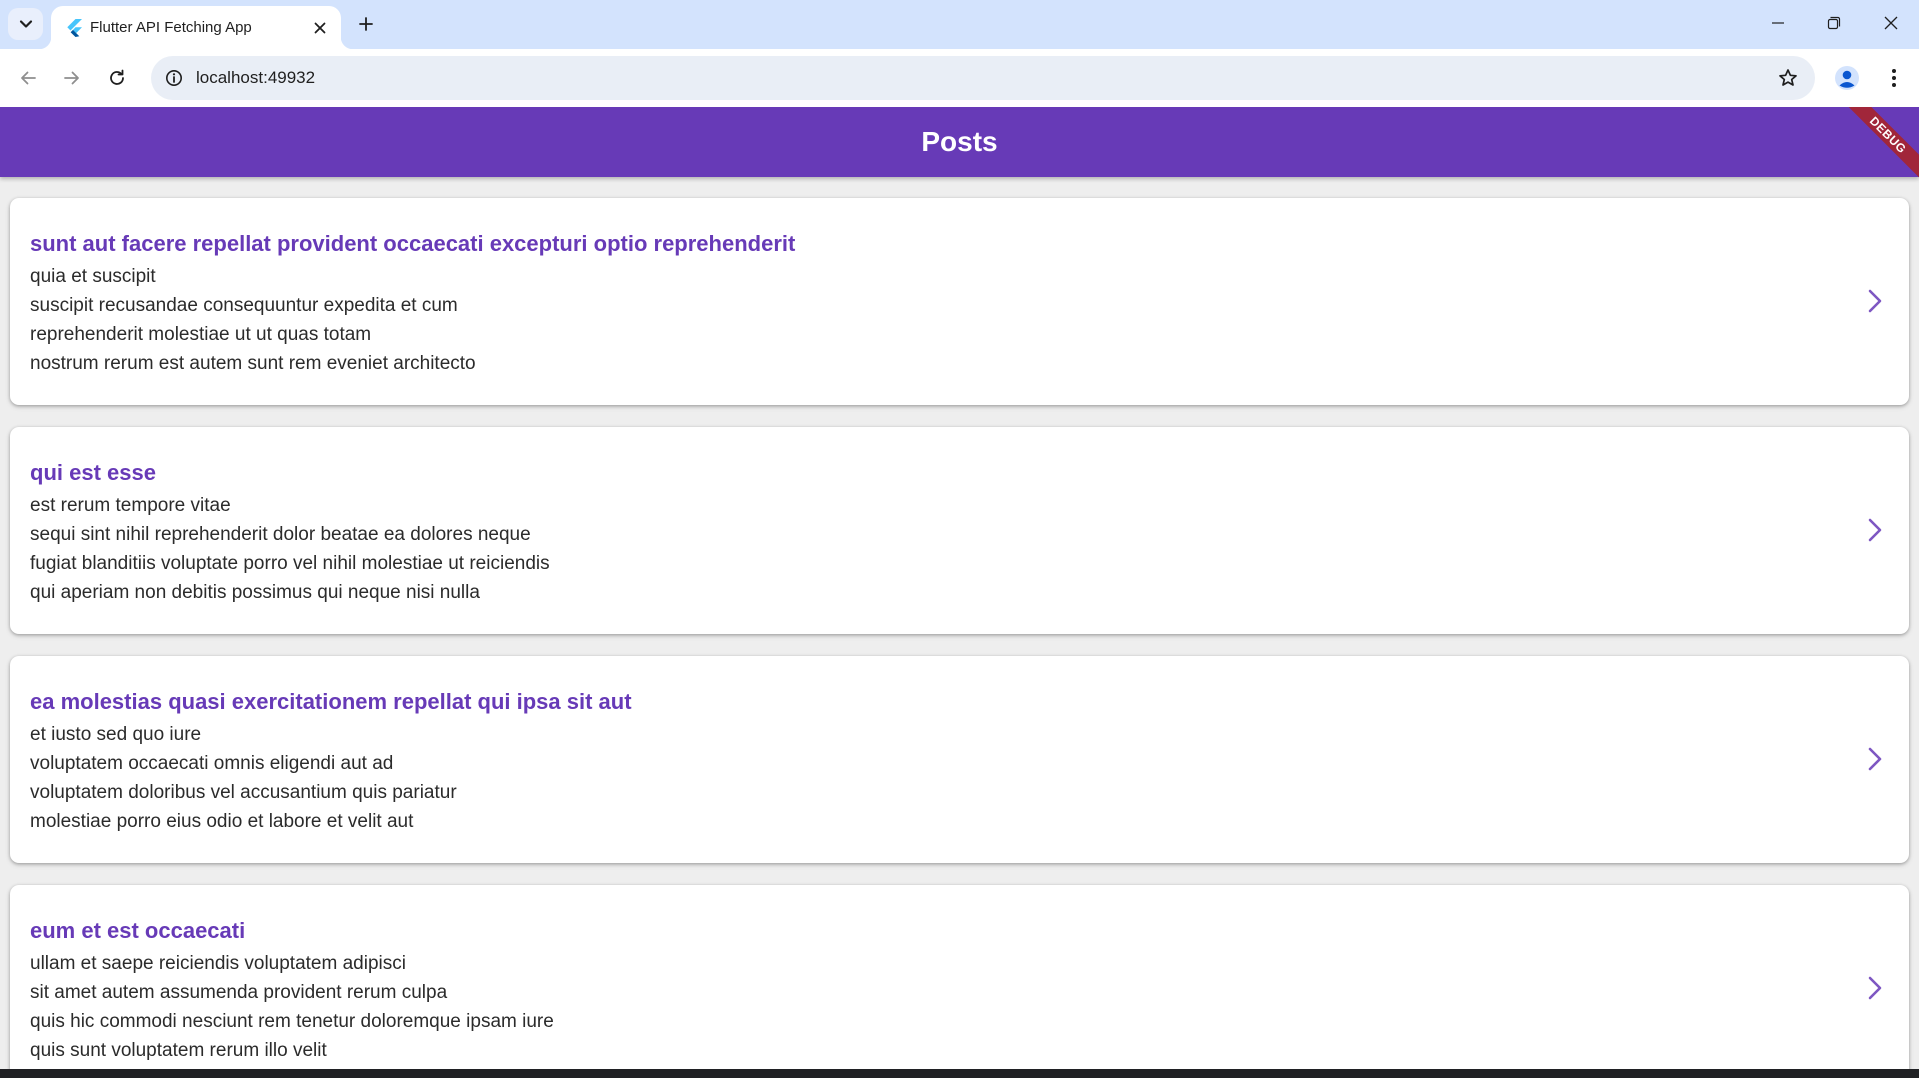 The width and height of the screenshot is (1919, 1078). I want to click on reload-button, so click(117, 78).